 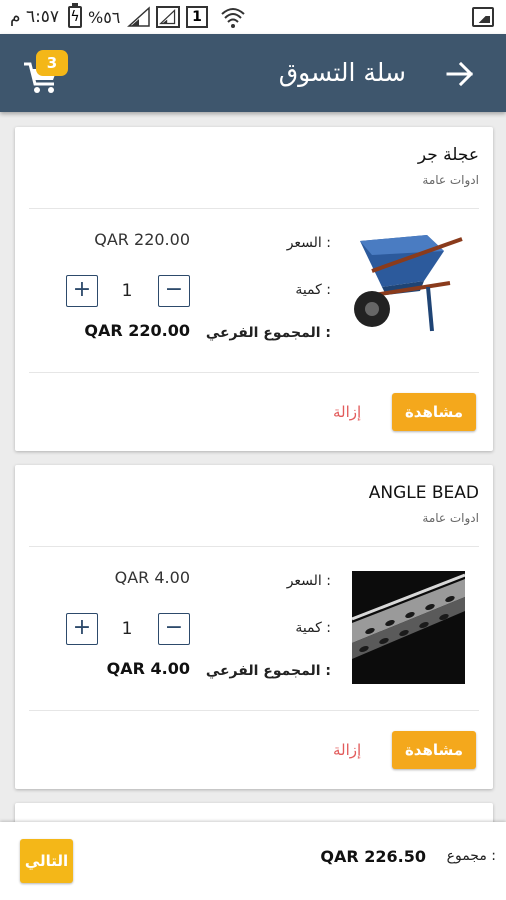 What do you see at coordinates (423, 493) in the screenshot?
I see `product-name: ANGLE BEAD` at bounding box center [423, 493].